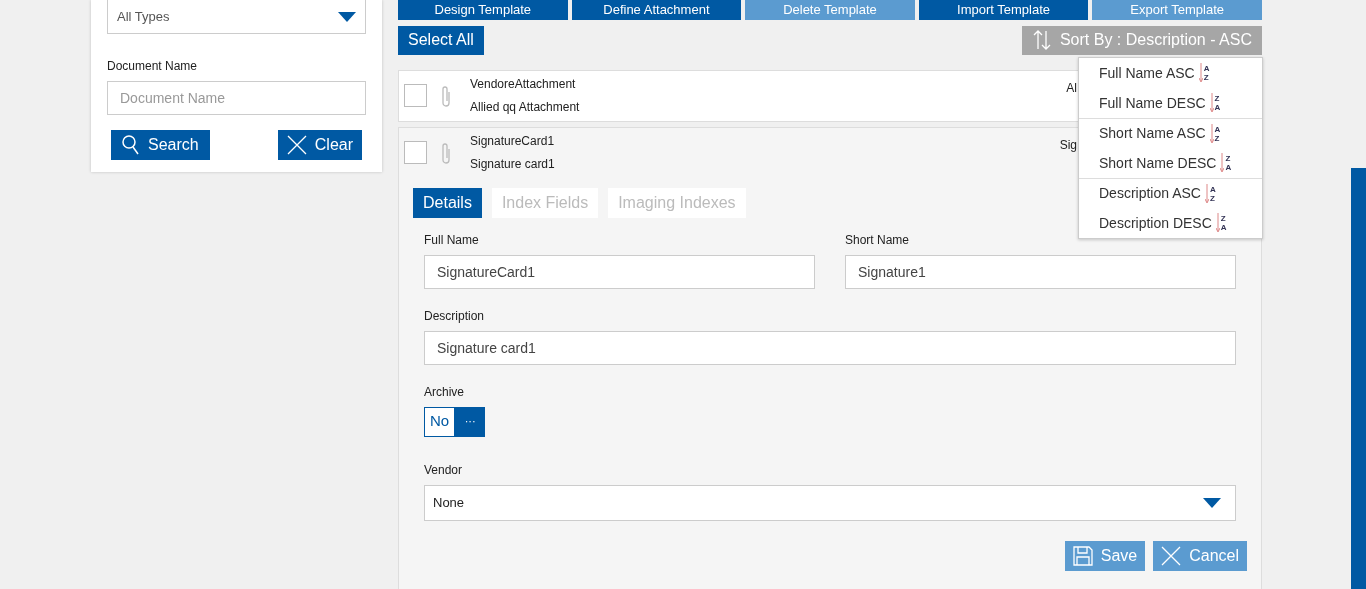 The width and height of the screenshot is (1366, 589). What do you see at coordinates (452, 240) in the screenshot?
I see `field-label: Full Name` at bounding box center [452, 240].